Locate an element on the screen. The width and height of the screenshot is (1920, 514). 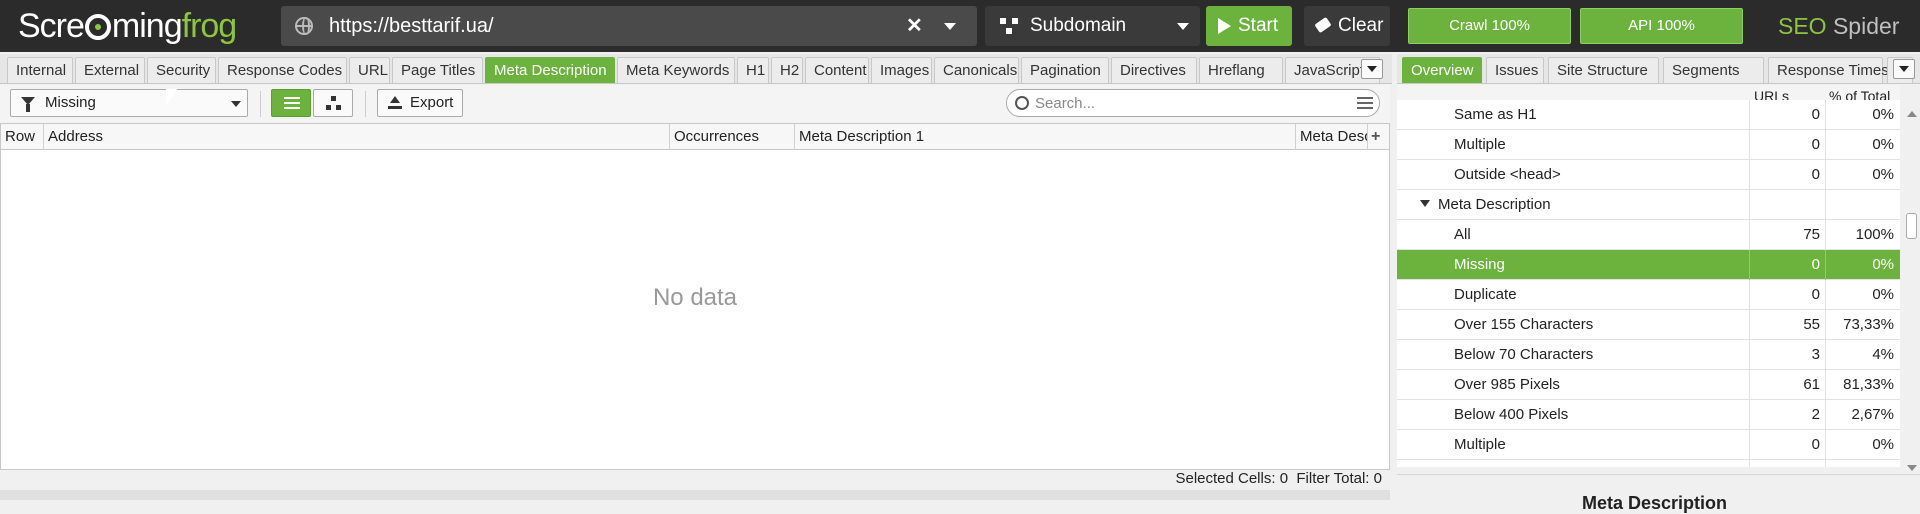
tab-site-structure: Site Structure is located at coordinates (1603, 70).